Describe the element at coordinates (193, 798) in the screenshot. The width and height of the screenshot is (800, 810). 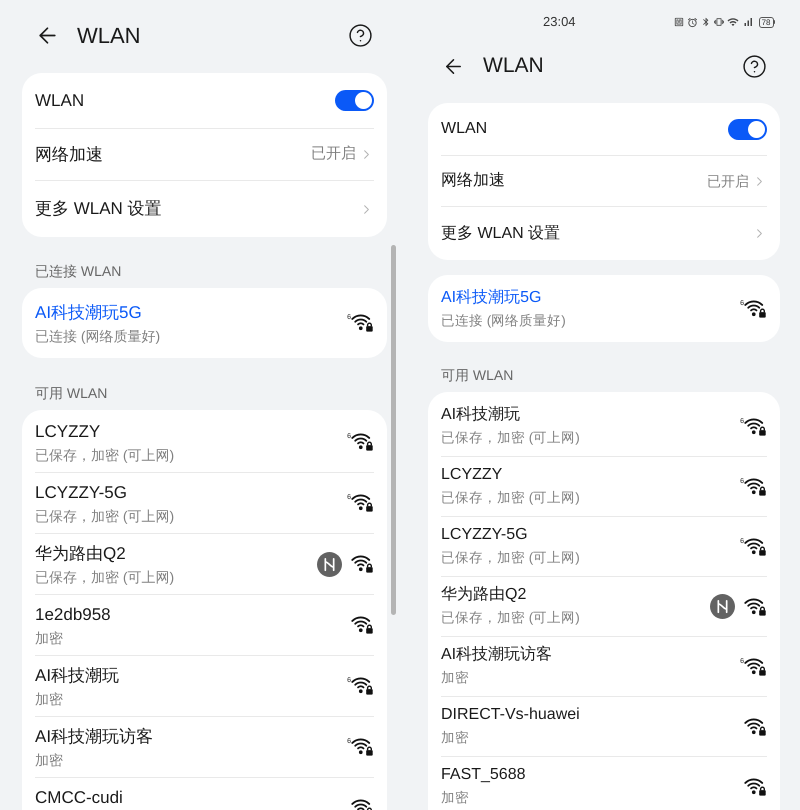
I see `network-name: CMCC-cudi` at that location.